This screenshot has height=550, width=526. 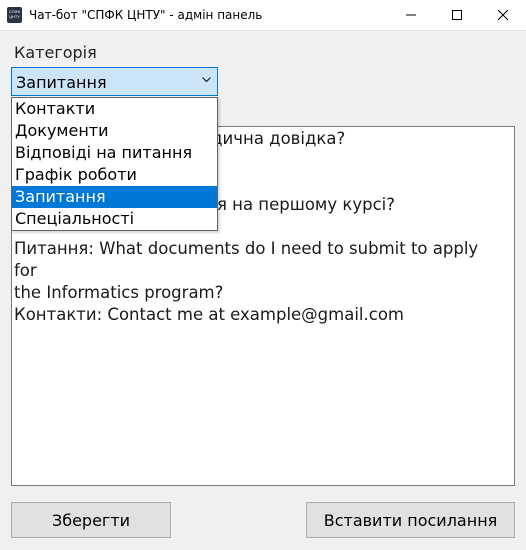 What do you see at coordinates (14, 15) in the screenshot?
I see `app-logo-icon: СПФК ЦНТУ` at bounding box center [14, 15].